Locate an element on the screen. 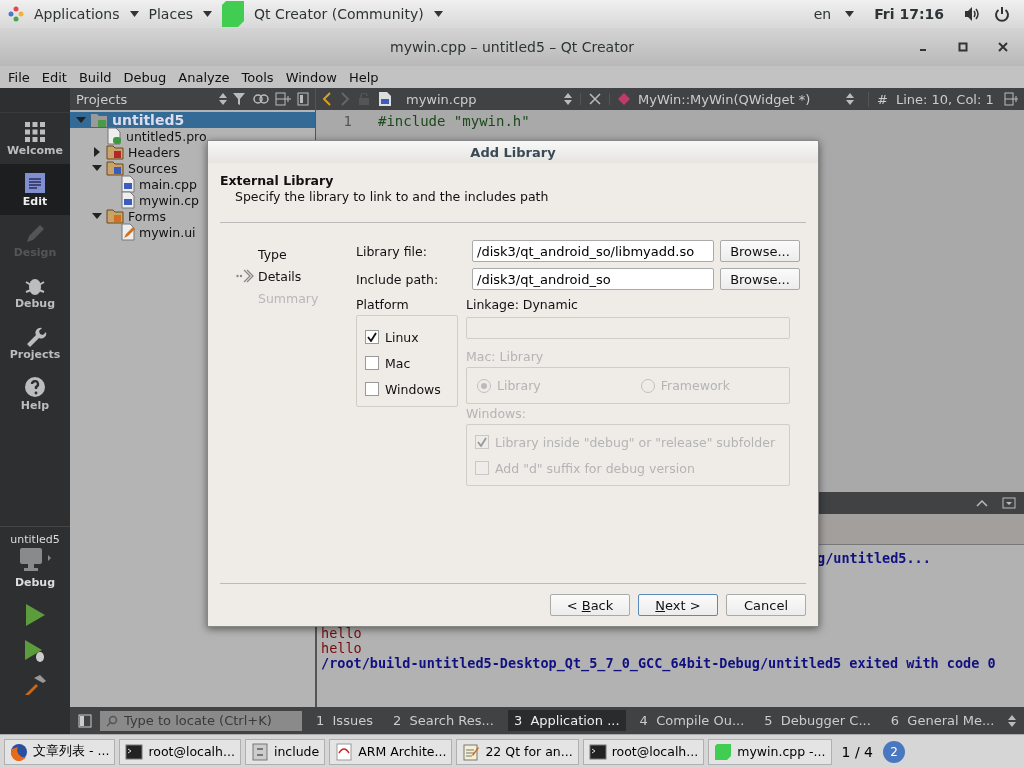 Image resolution: width=1024 pixels, height=768 pixels. mode-button: Help is located at coordinates (35, 393).